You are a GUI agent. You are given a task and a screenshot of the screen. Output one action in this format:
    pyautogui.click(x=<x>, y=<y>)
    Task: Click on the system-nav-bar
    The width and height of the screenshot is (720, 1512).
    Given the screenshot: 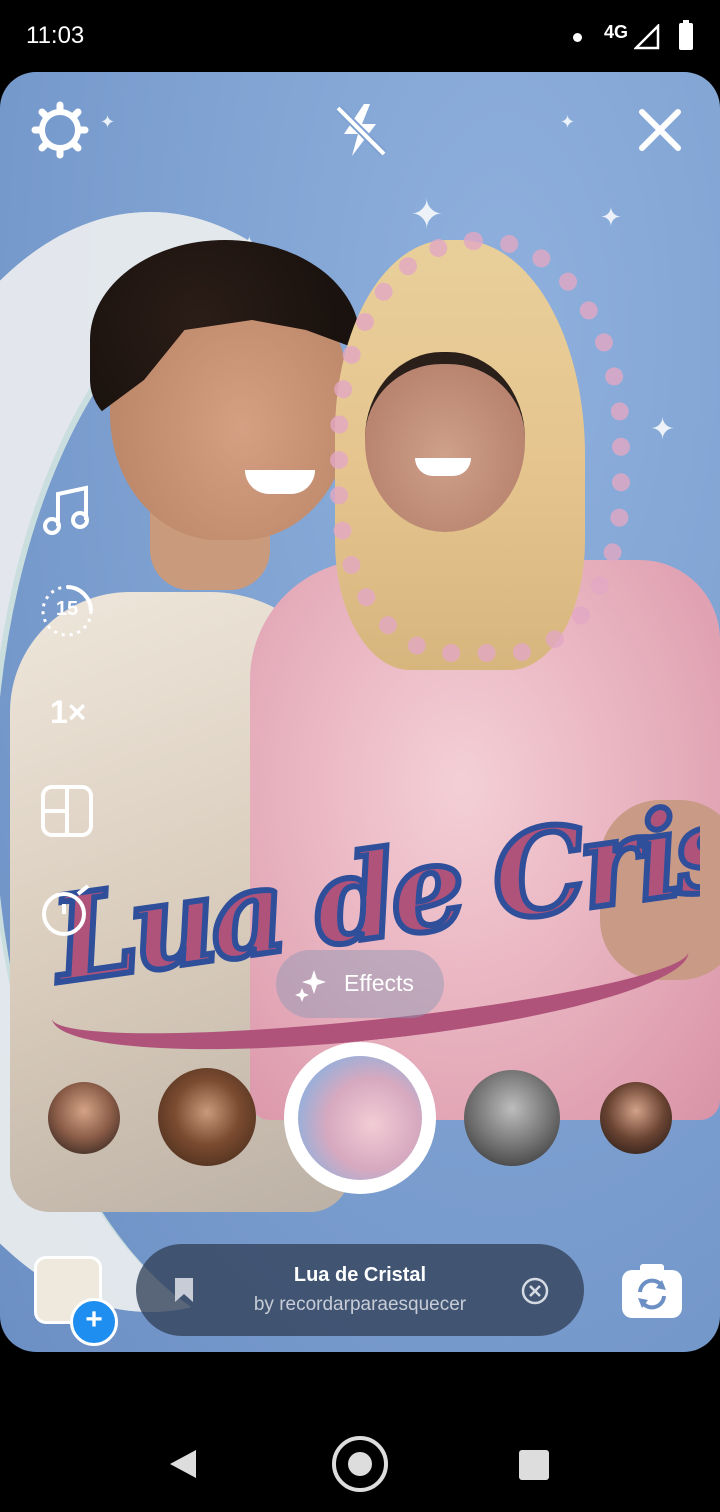 What is the action you would take?
    pyautogui.click(x=360, y=1456)
    